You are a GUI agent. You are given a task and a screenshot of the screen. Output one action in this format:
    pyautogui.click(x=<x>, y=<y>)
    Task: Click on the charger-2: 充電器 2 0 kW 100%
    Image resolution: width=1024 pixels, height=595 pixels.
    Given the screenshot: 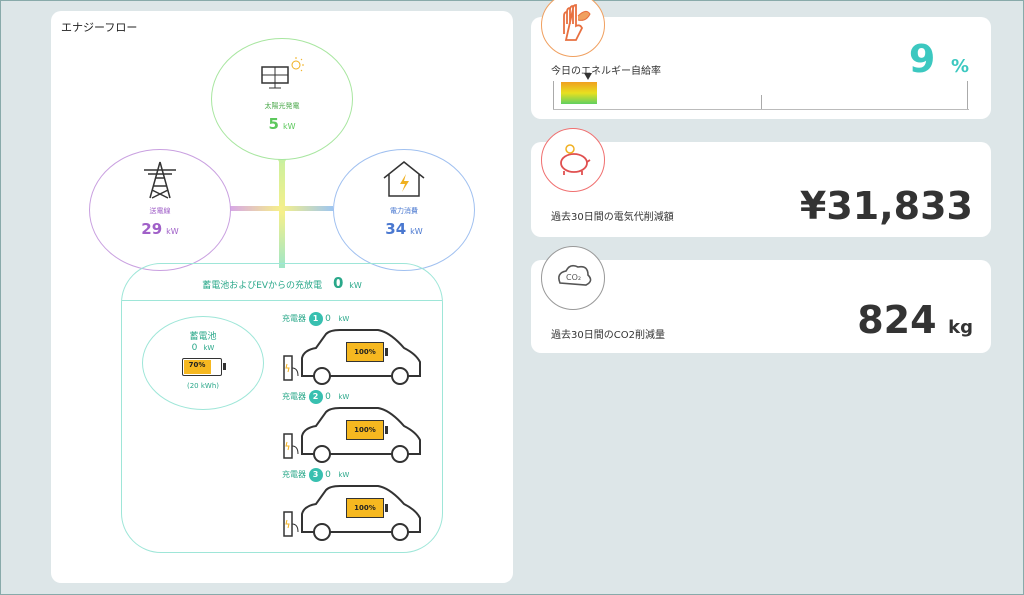 What is the action you would take?
    pyautogui.click(x=357, y=427)
    